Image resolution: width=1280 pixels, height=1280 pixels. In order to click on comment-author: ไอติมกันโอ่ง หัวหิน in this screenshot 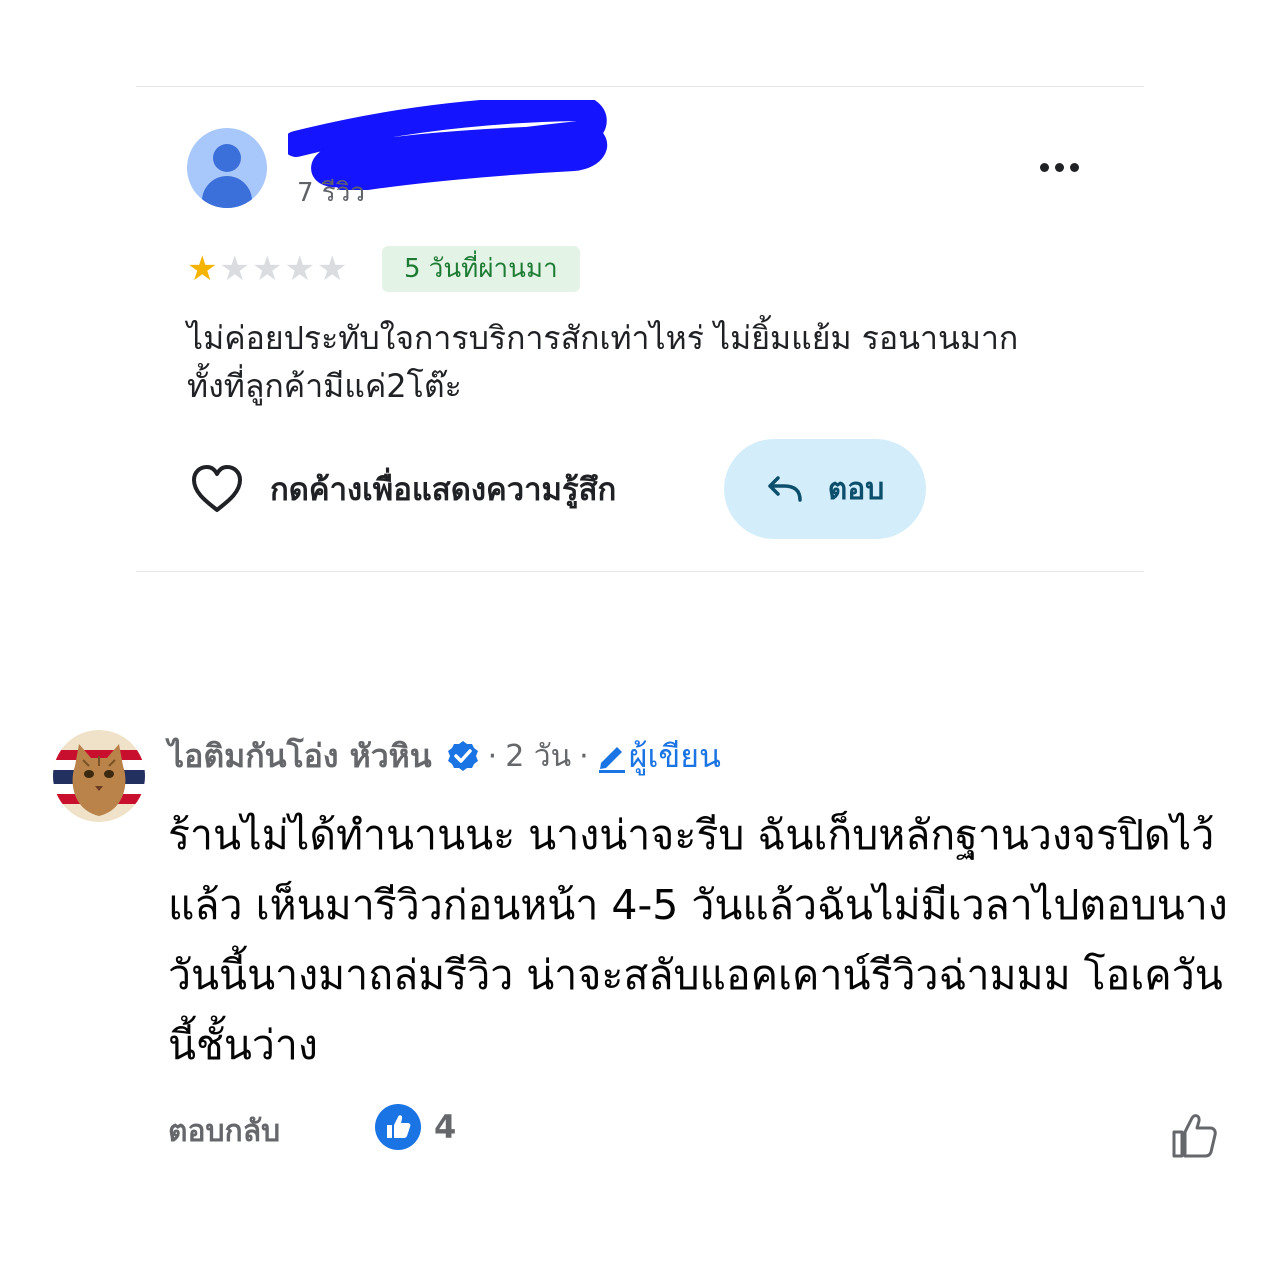, I will do `click(300, 756)`.